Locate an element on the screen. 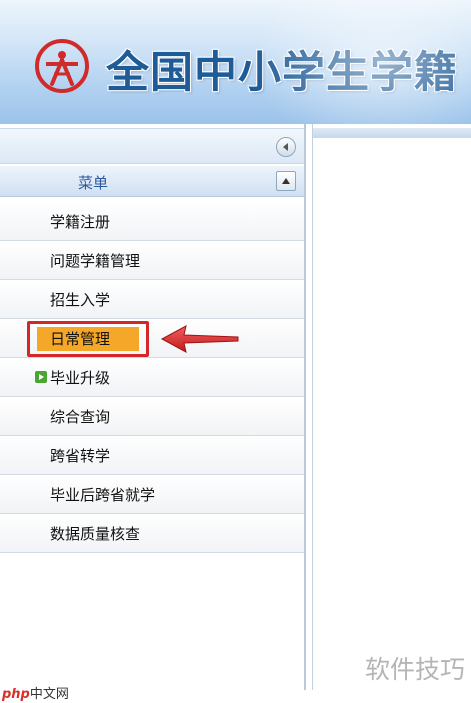 The image size is (471, 703). sidebar-item-student-registration: 学籍注册 is located at coordinates (152, 221).